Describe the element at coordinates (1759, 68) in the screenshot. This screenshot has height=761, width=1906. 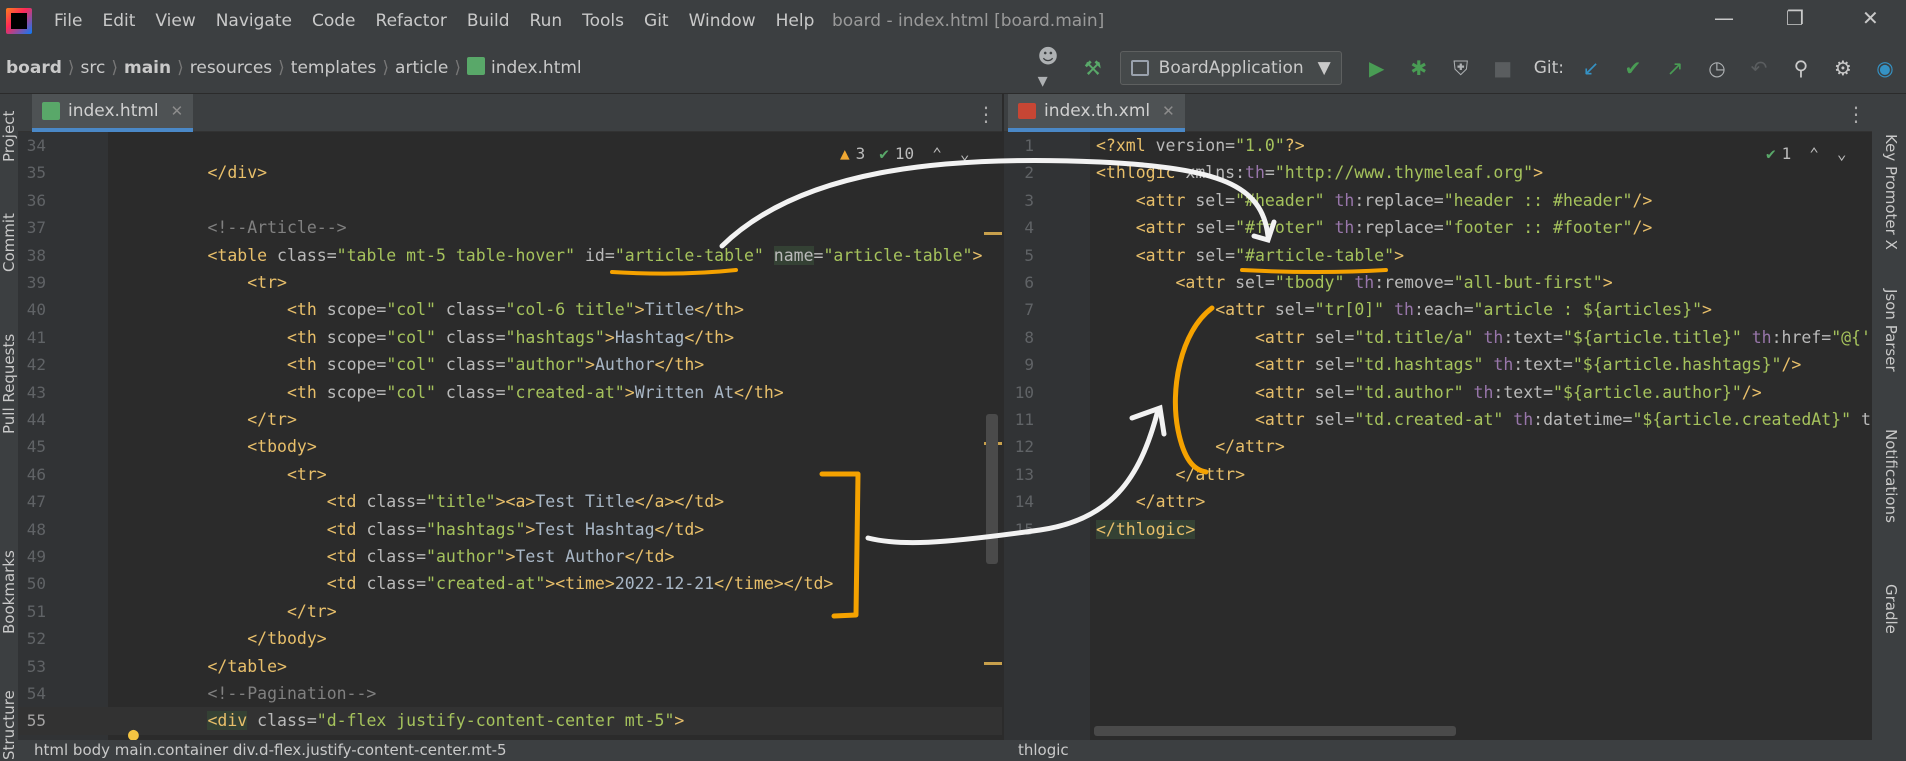
I see `git-rollback-icon: ↶` at that location.